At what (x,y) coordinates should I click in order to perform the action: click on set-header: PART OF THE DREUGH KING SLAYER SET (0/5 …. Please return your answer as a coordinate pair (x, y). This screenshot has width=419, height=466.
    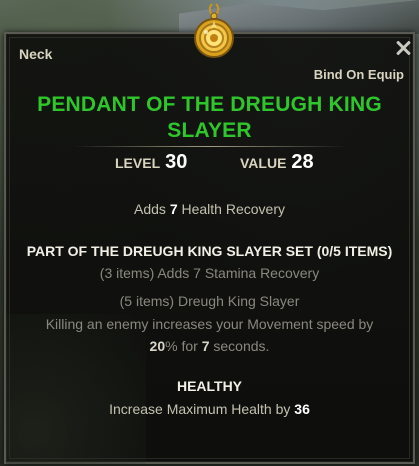
    Looking at the image, I should click on (209, 251).